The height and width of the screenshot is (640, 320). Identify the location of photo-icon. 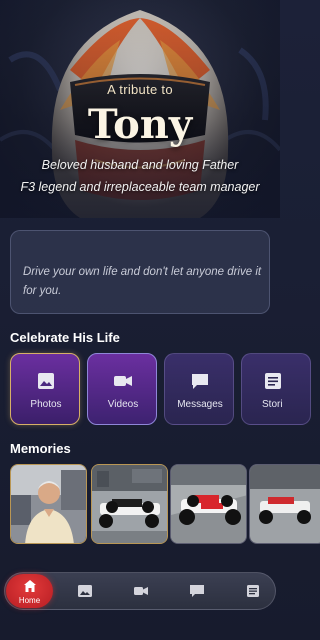
(46, 381).